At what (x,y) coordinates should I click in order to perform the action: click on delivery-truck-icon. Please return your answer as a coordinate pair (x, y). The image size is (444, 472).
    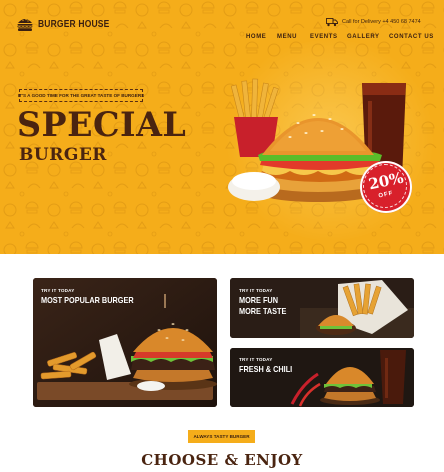
    Looking at the image, I should click on (332, 22).